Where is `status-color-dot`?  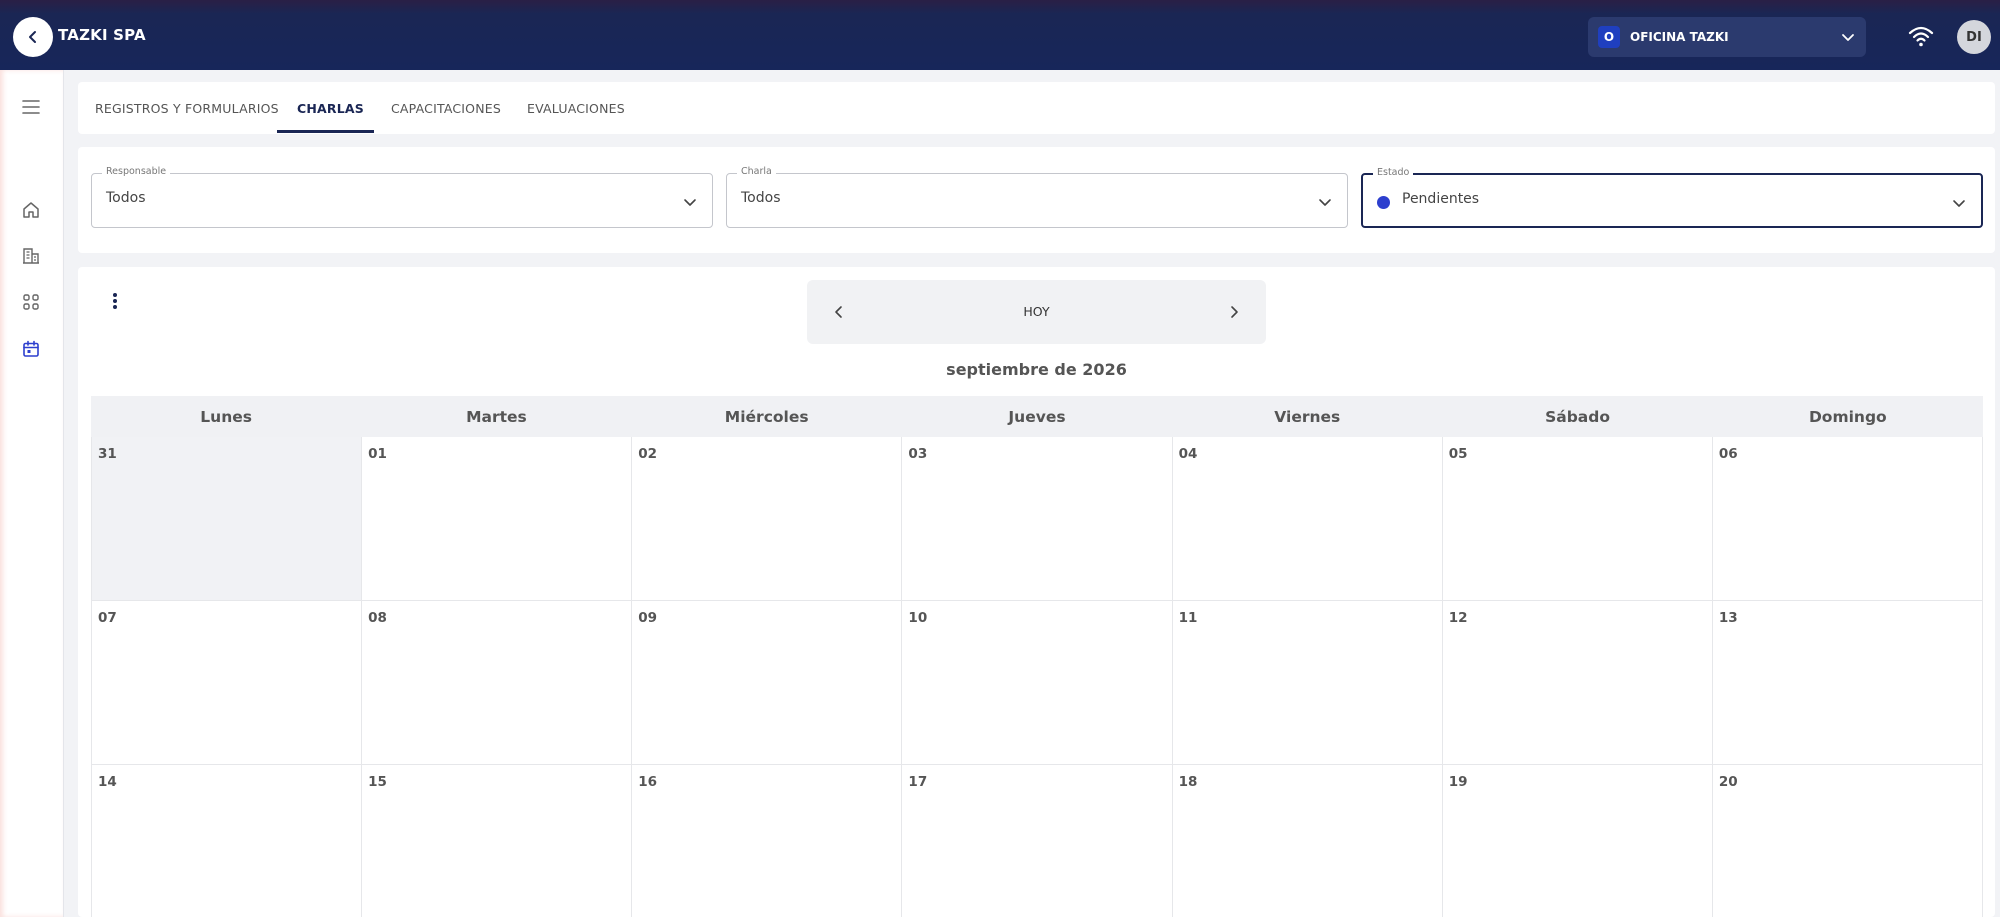
status-color-dot is located at coordinates (1383, 202).